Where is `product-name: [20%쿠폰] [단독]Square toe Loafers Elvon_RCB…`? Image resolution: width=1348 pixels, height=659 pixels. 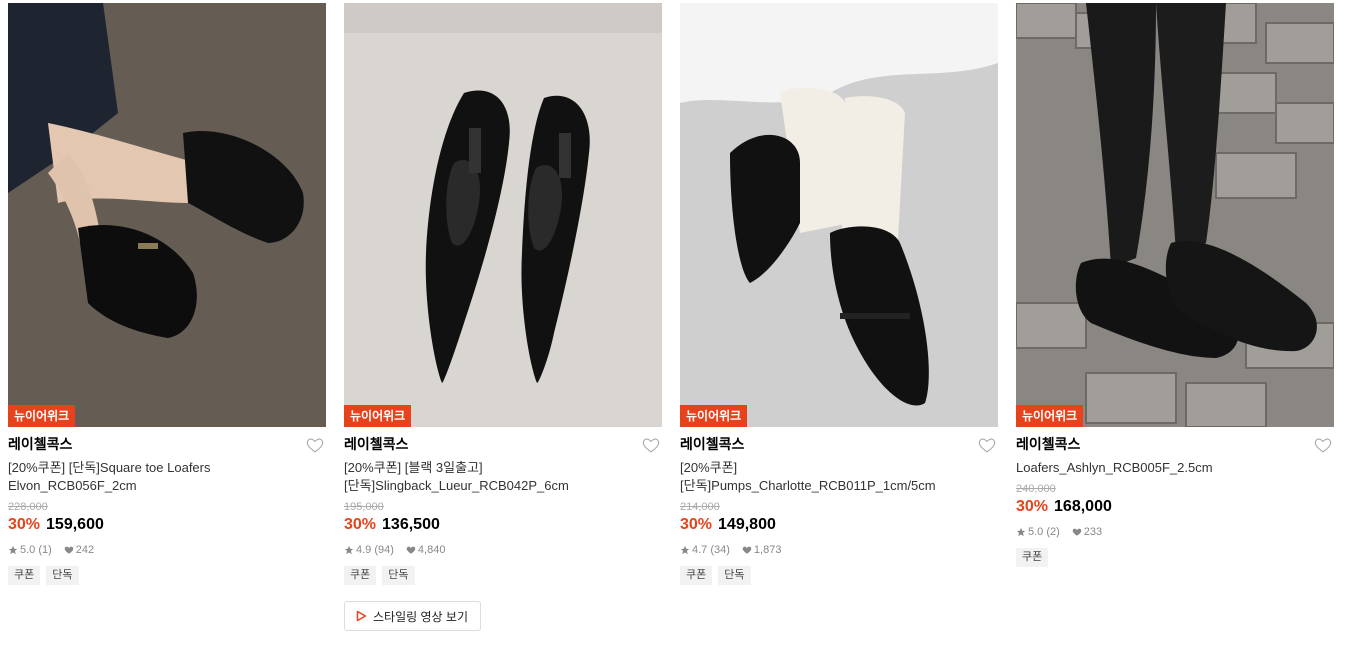
product-name: [20%쿠폰] [단독]Square toe Loafers Elvon_RCB… is located at coordinates (167, 477).